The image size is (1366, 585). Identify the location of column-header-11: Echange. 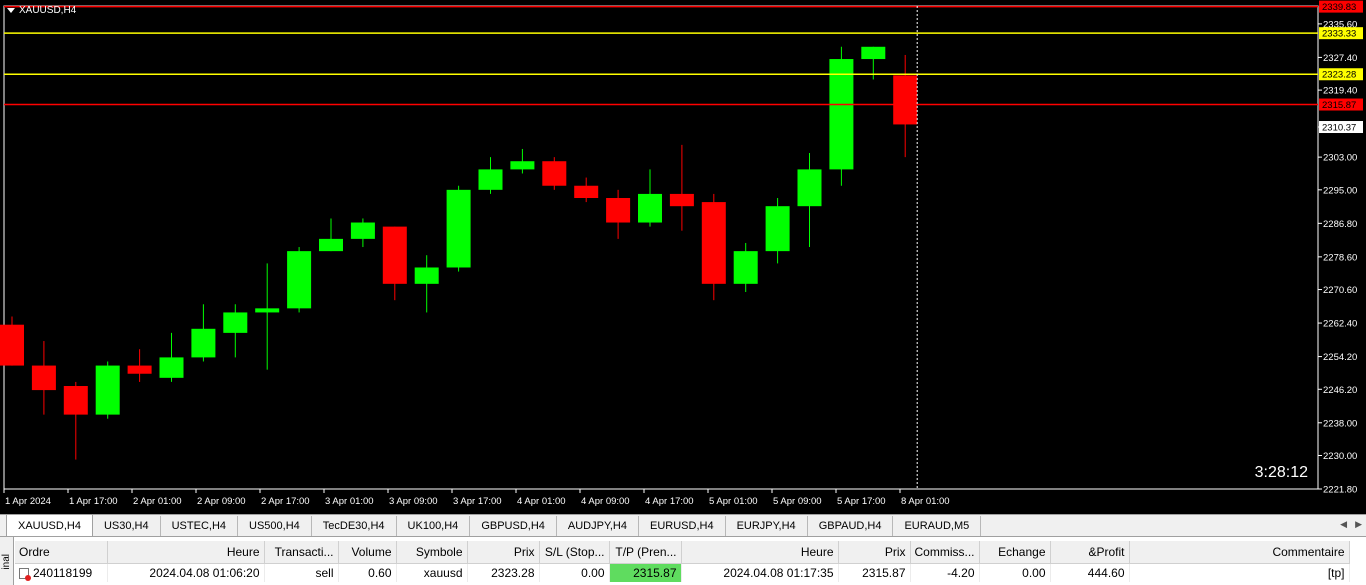
(1015, 552).